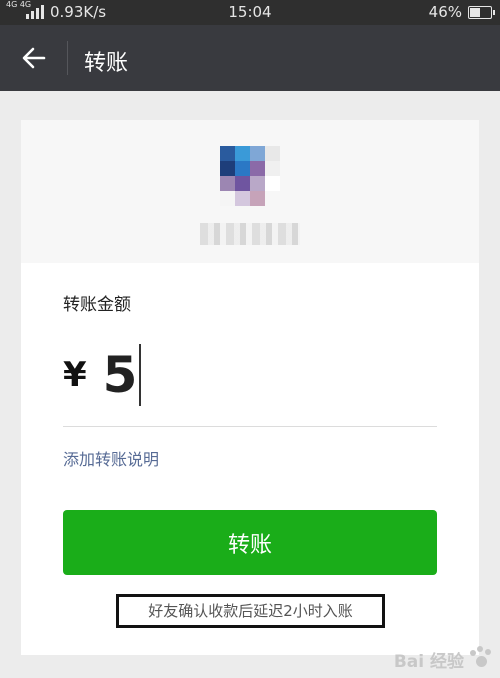  What do you see at coordinates (97, 305) in the screenshot?
I see `amount-label: 转账金额` at bounding box center [97, 305].